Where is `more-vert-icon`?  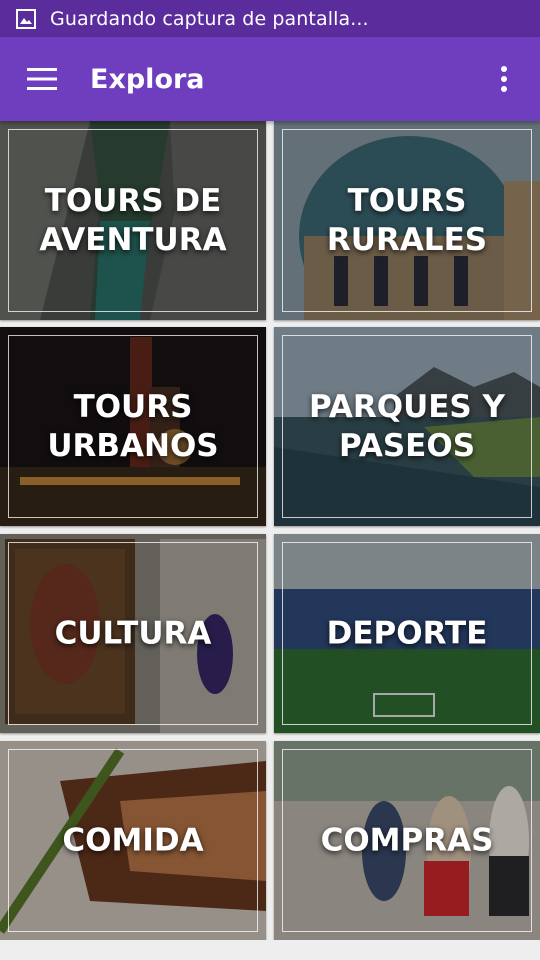
more-vert-icon is located at coordinates (504, 79).